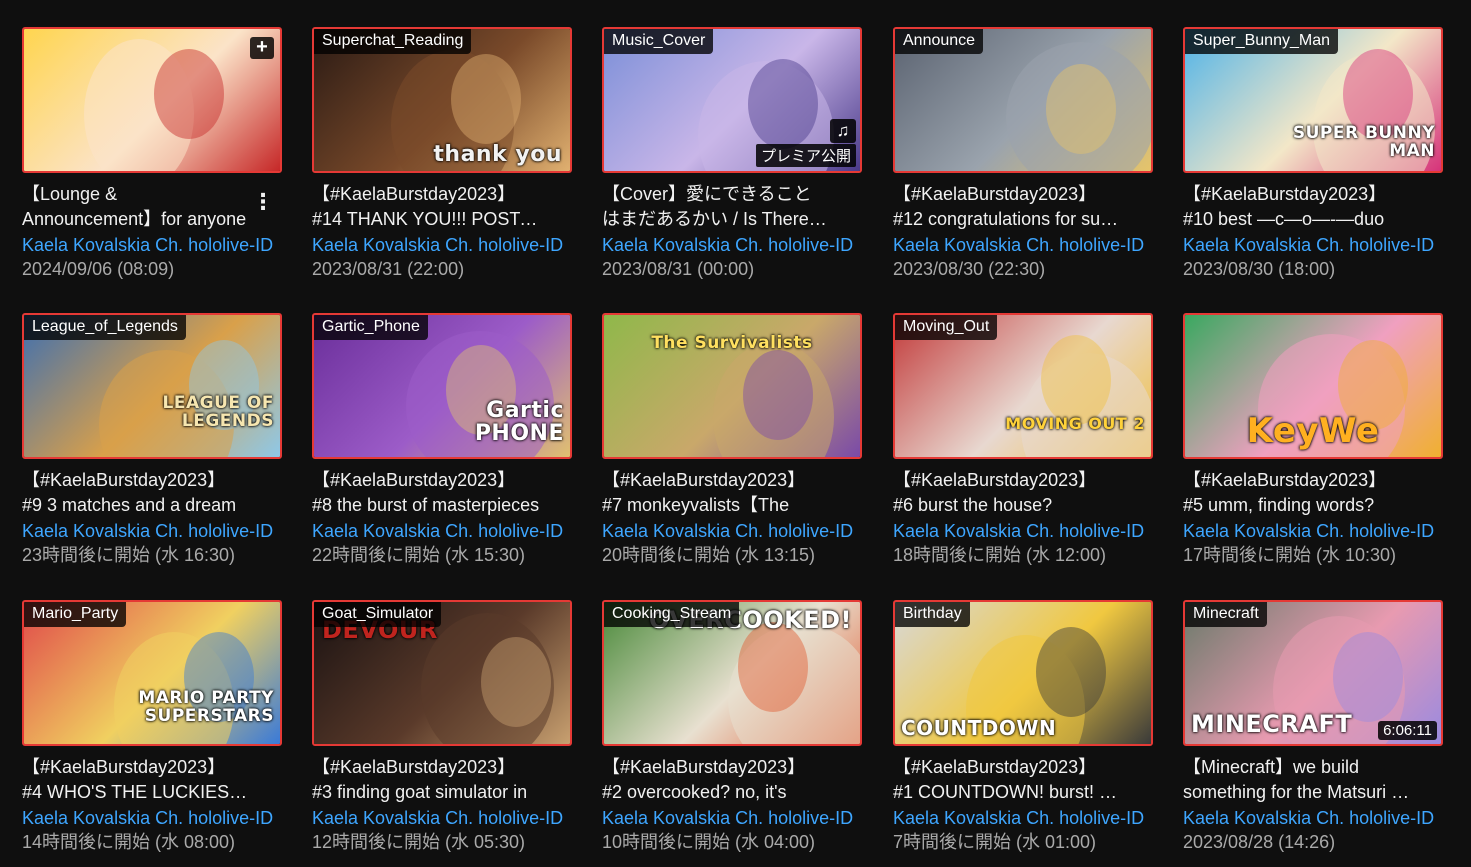 This screenshot has height=867, width=1471. What do you see at coordinates (1023, 100) in the screenshot?
I see `video-thumbnail: Announce` at bounding box center [1023, 100].